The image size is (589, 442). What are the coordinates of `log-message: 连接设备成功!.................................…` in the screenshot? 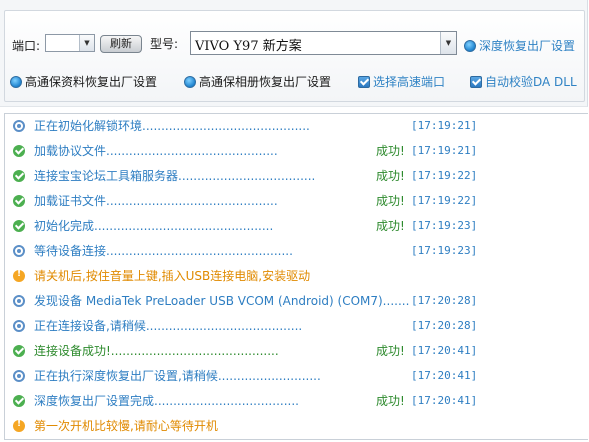 It's located at (156, 351).